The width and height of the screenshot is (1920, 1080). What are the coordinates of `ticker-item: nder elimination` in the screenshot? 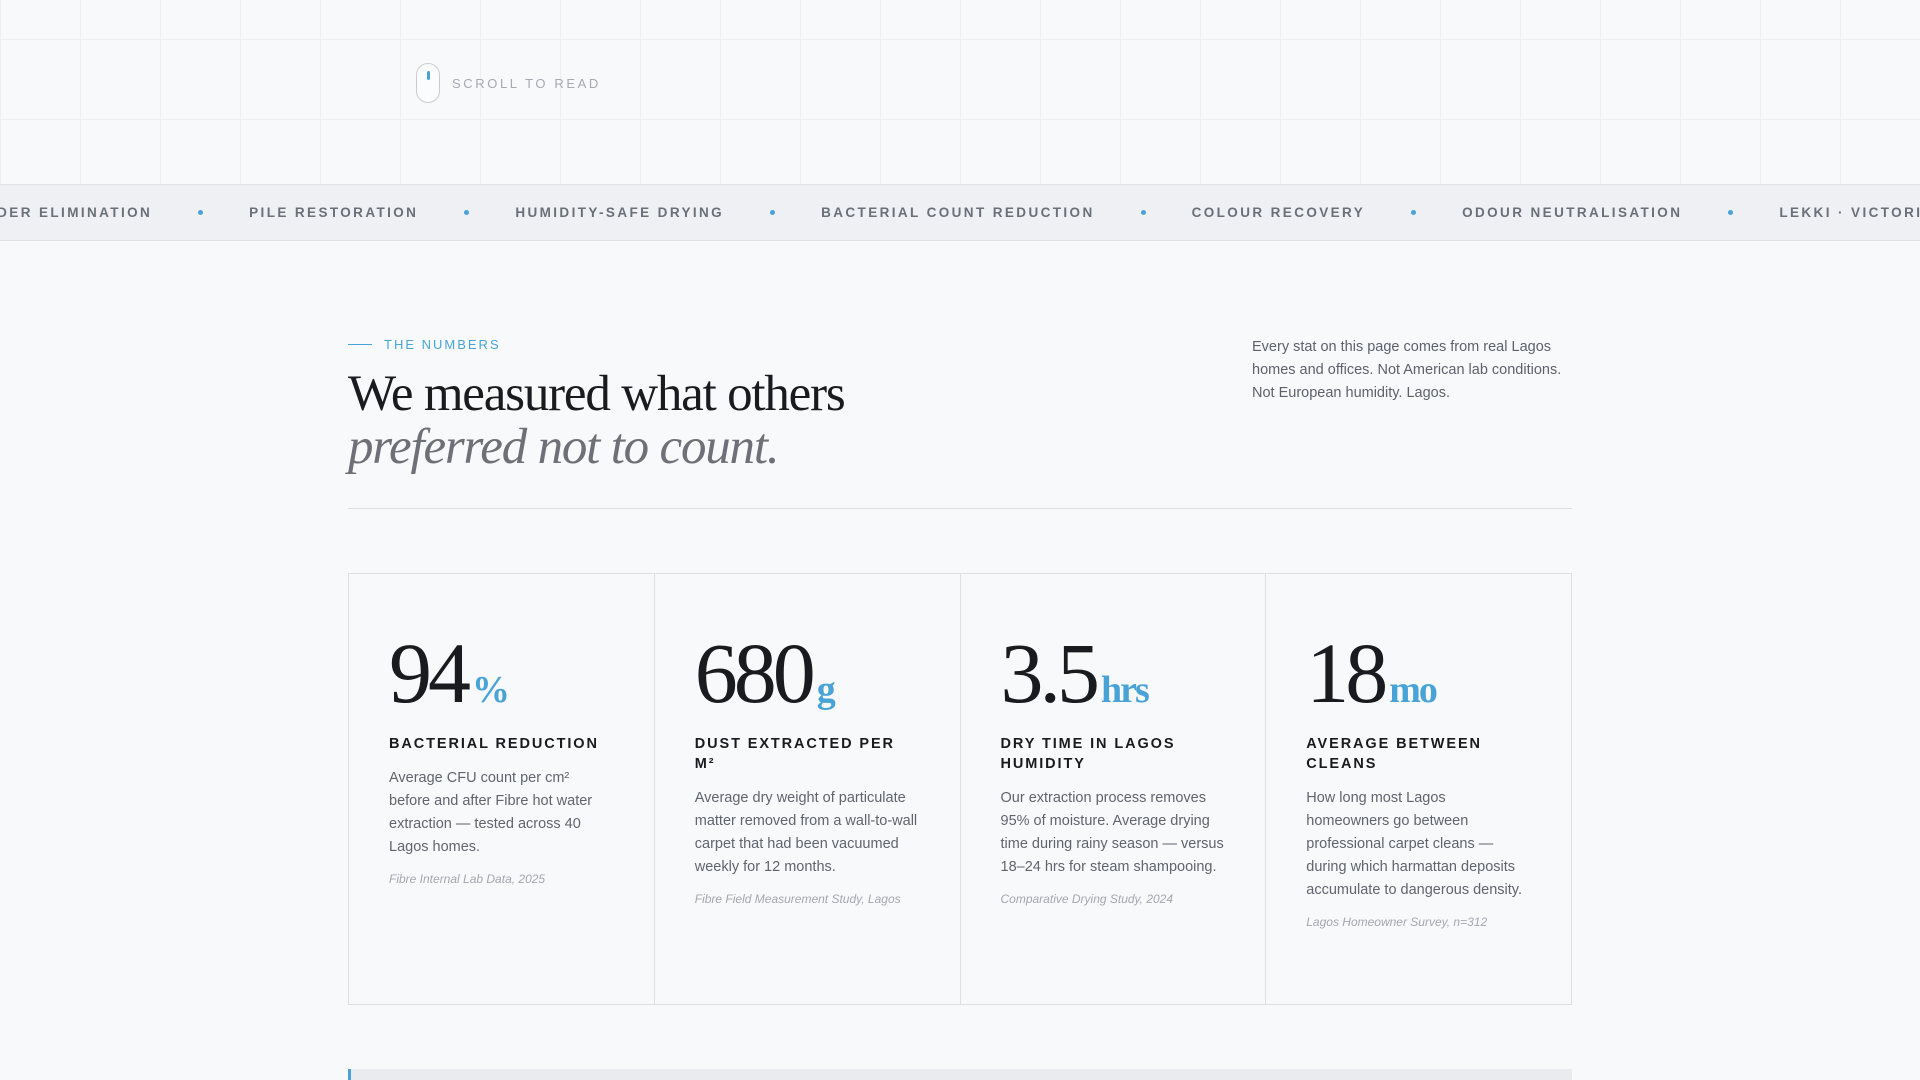 It's located at (76, 212).